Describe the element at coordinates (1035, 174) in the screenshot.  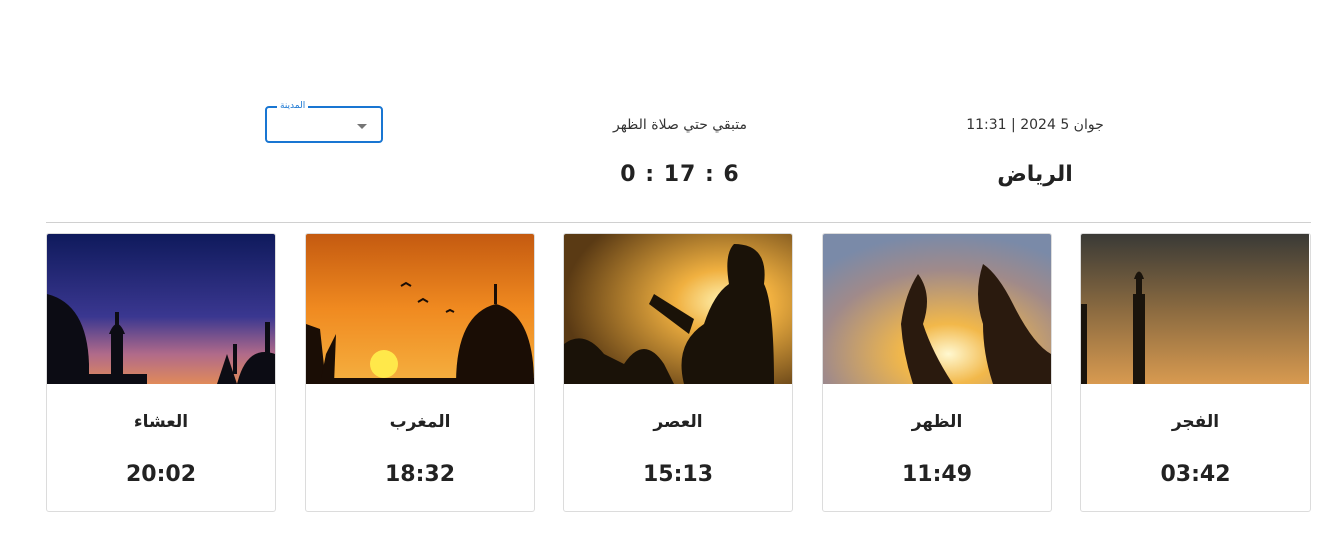
I see `city-title: الرياض` at that location.